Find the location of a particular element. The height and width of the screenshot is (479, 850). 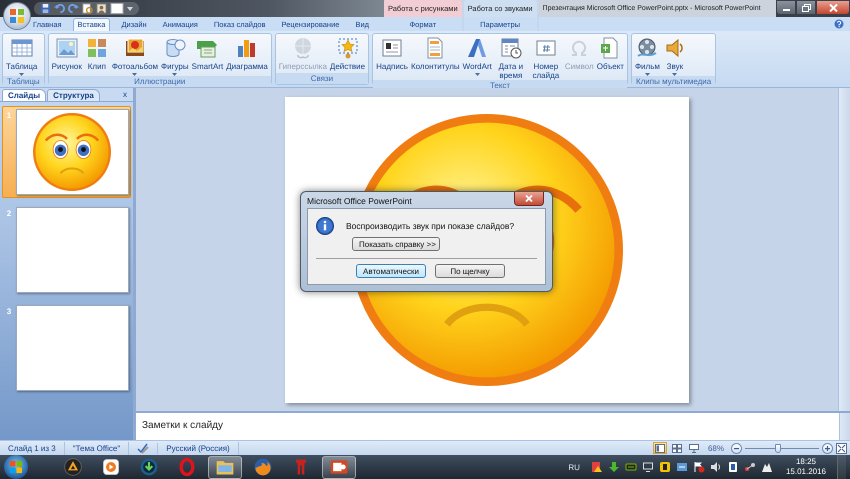

volume-icon is located at coordinates (716, 467).